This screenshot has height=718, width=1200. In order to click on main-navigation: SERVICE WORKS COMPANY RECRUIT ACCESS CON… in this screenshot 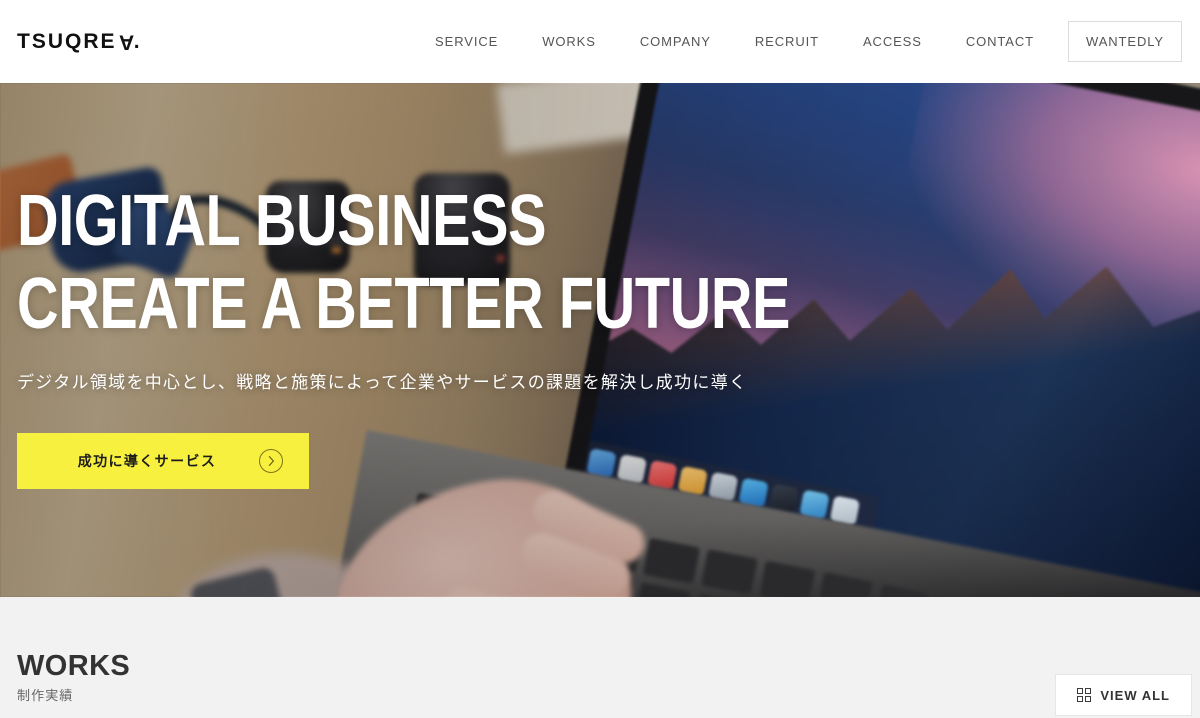, I will do `click(806, 41)`.